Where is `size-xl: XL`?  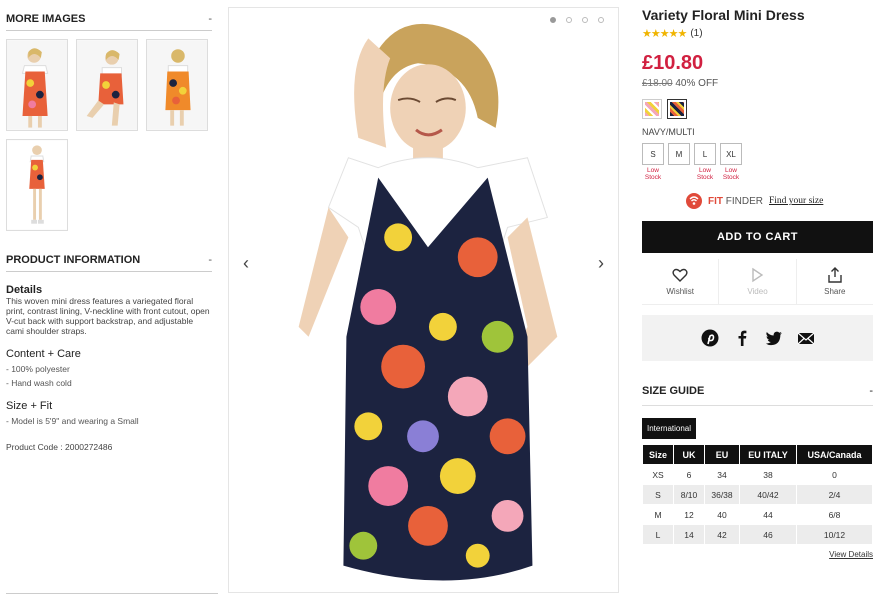 size-xl: XL is located at coordinates (731, 154).